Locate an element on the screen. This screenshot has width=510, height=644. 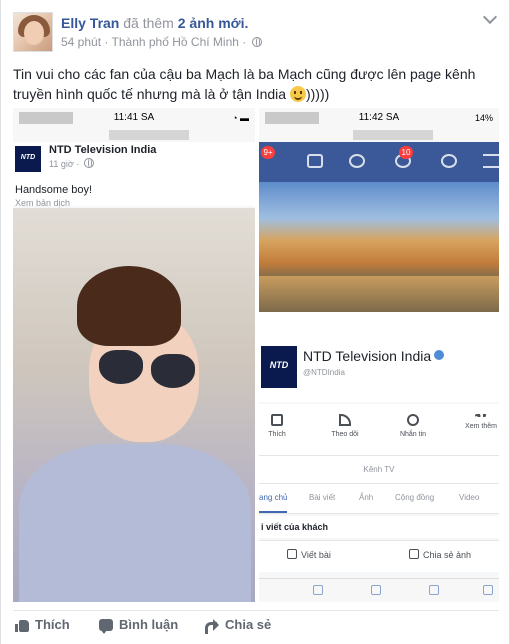
actions-divider is located at coordinates (256, 610).